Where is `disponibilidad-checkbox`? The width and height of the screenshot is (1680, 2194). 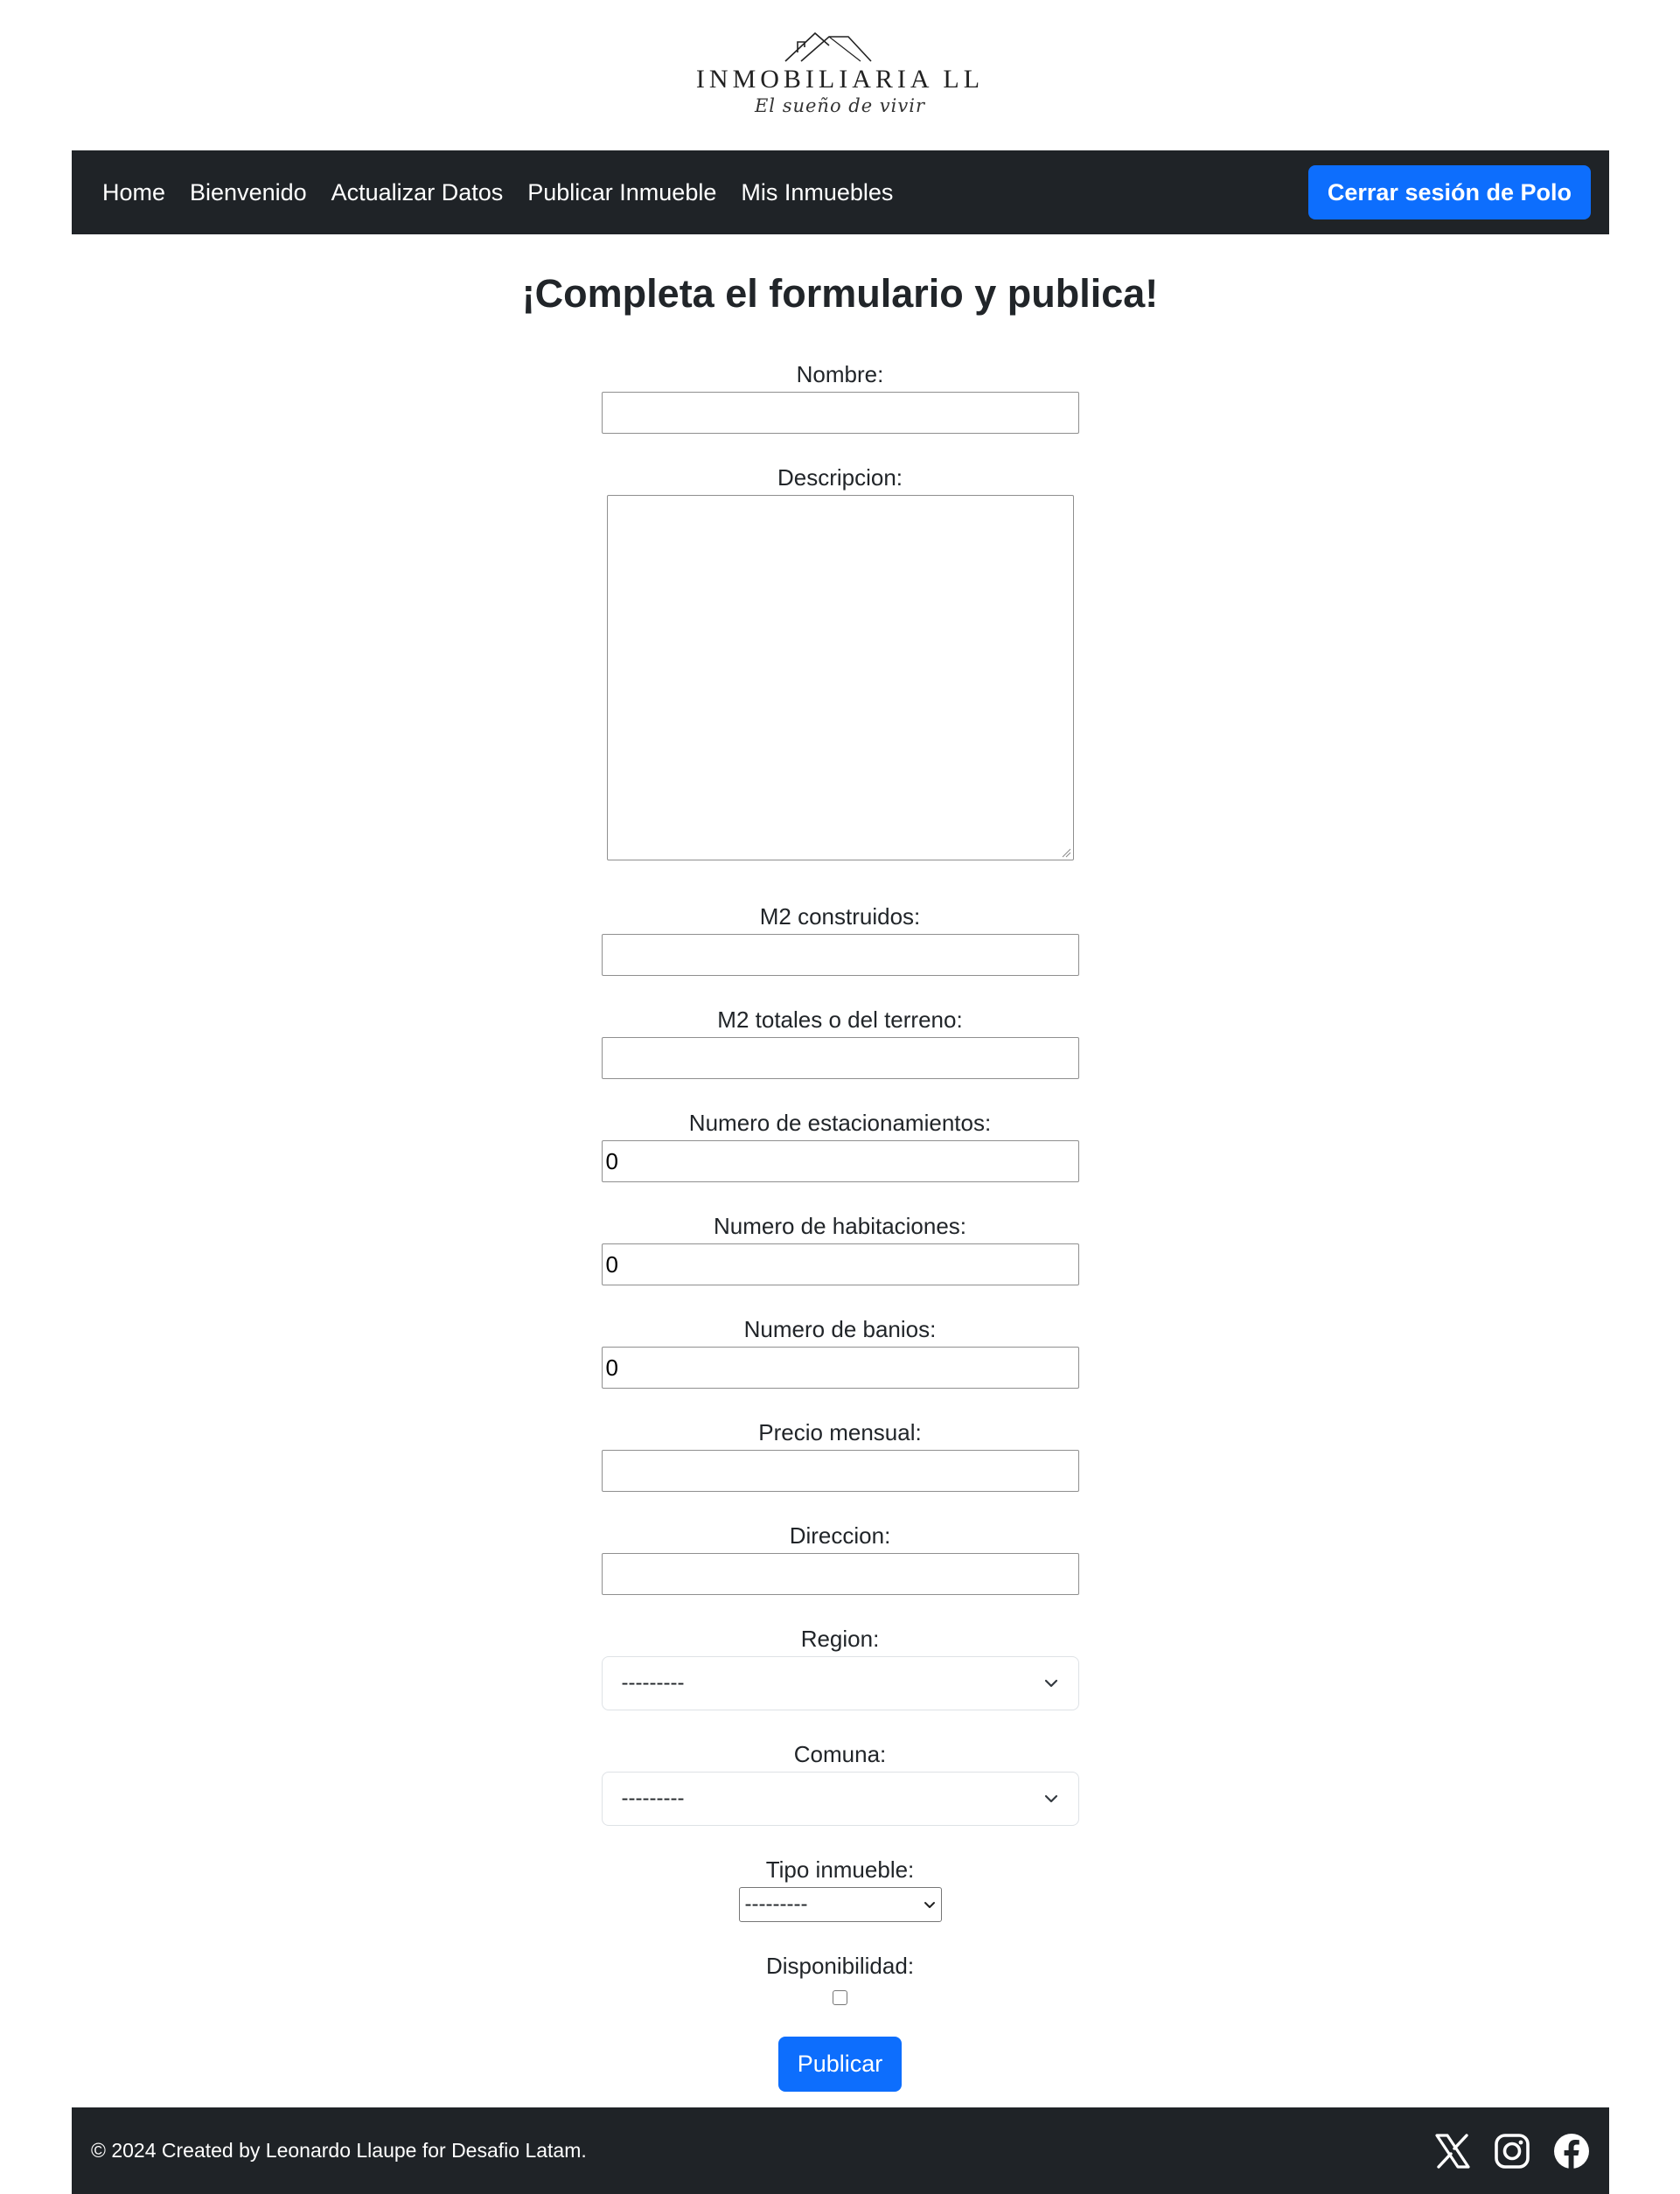 disponibilidad-checkbox is located at coordinates (840, 1997).